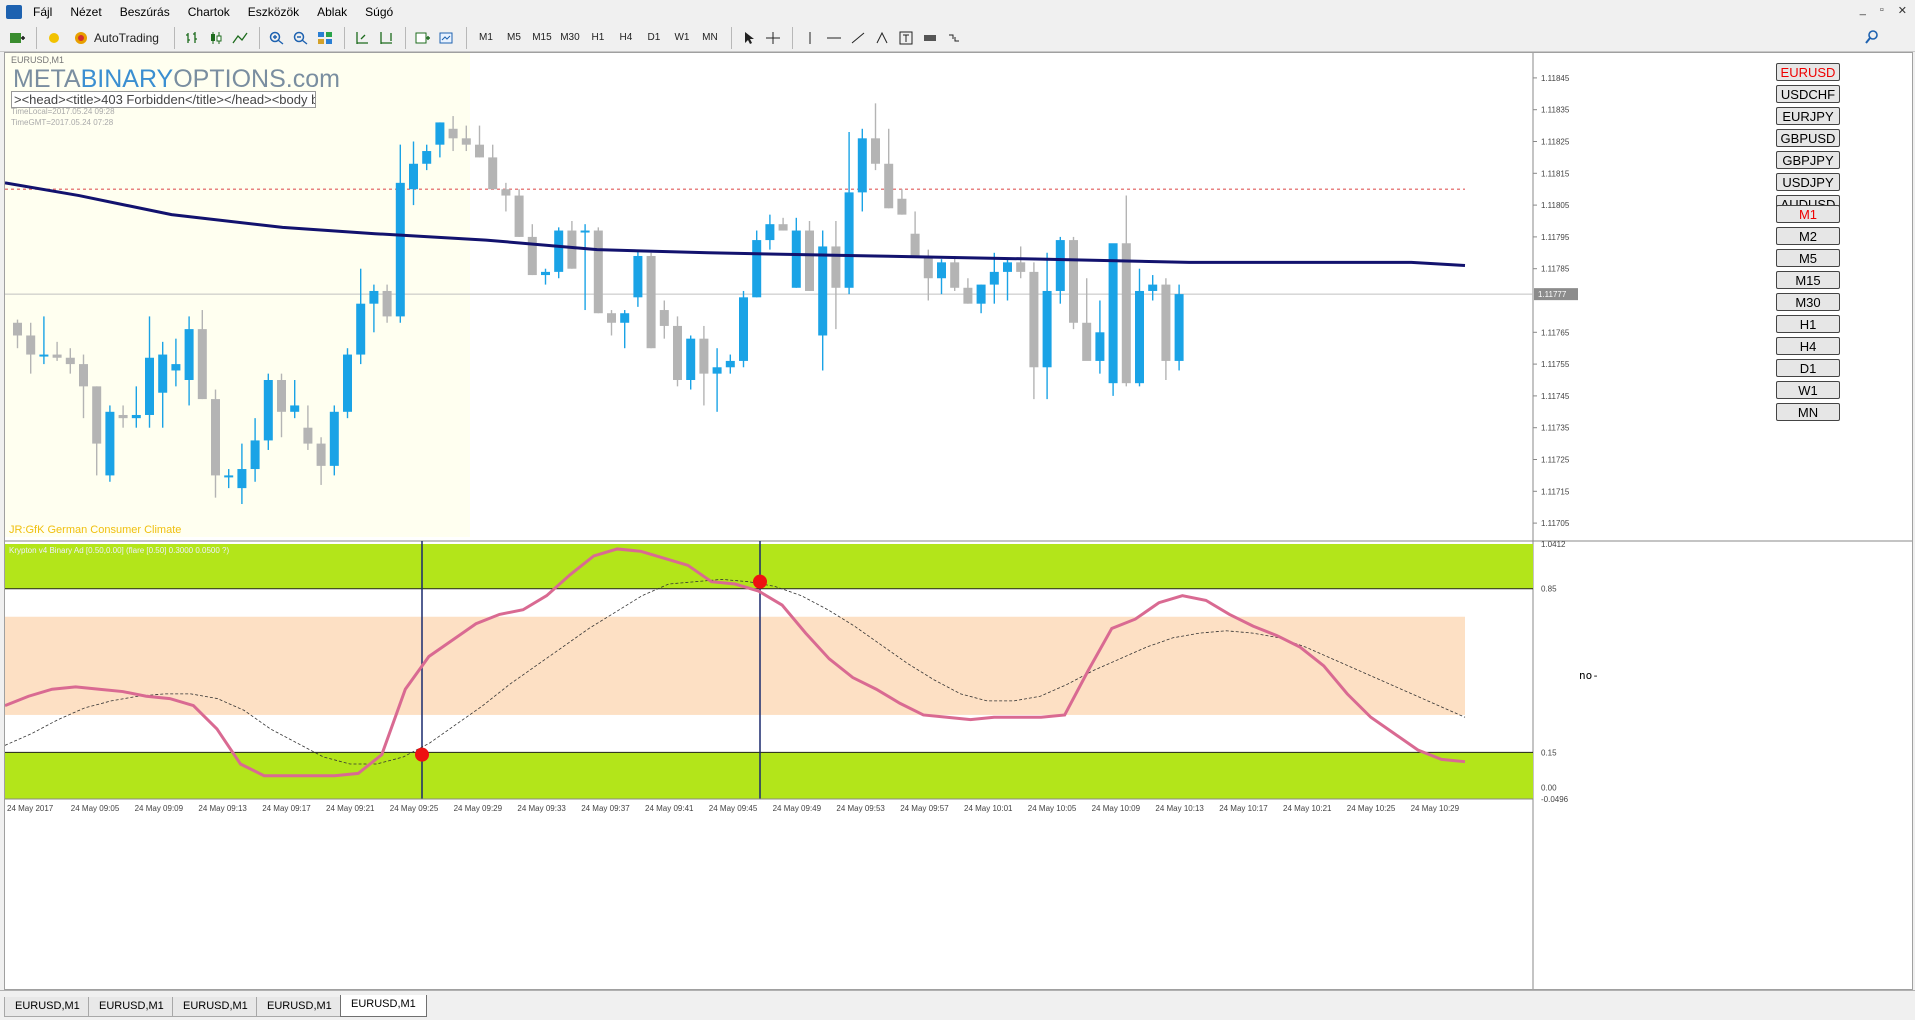 The image size is (1915, 1020). Describe the element at coordinates (1808, 138) in the screenshot. I see `symbol-button-gbpusd: GBPUSD` at that location.